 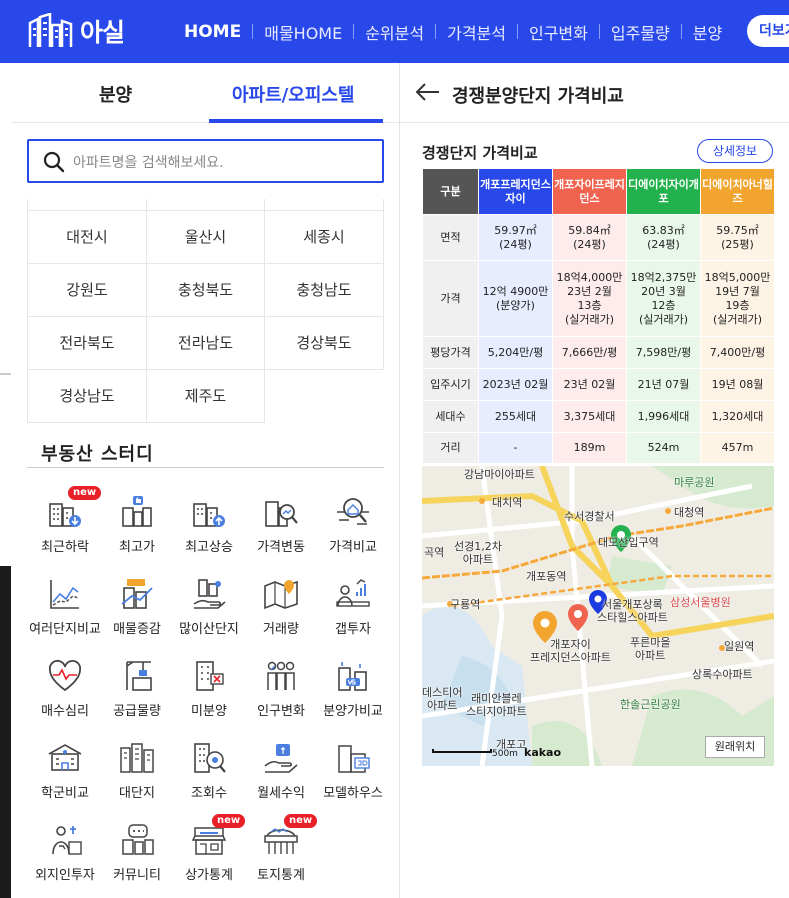 I want to click on building-thumb-icon, so click(x=137, y=512).